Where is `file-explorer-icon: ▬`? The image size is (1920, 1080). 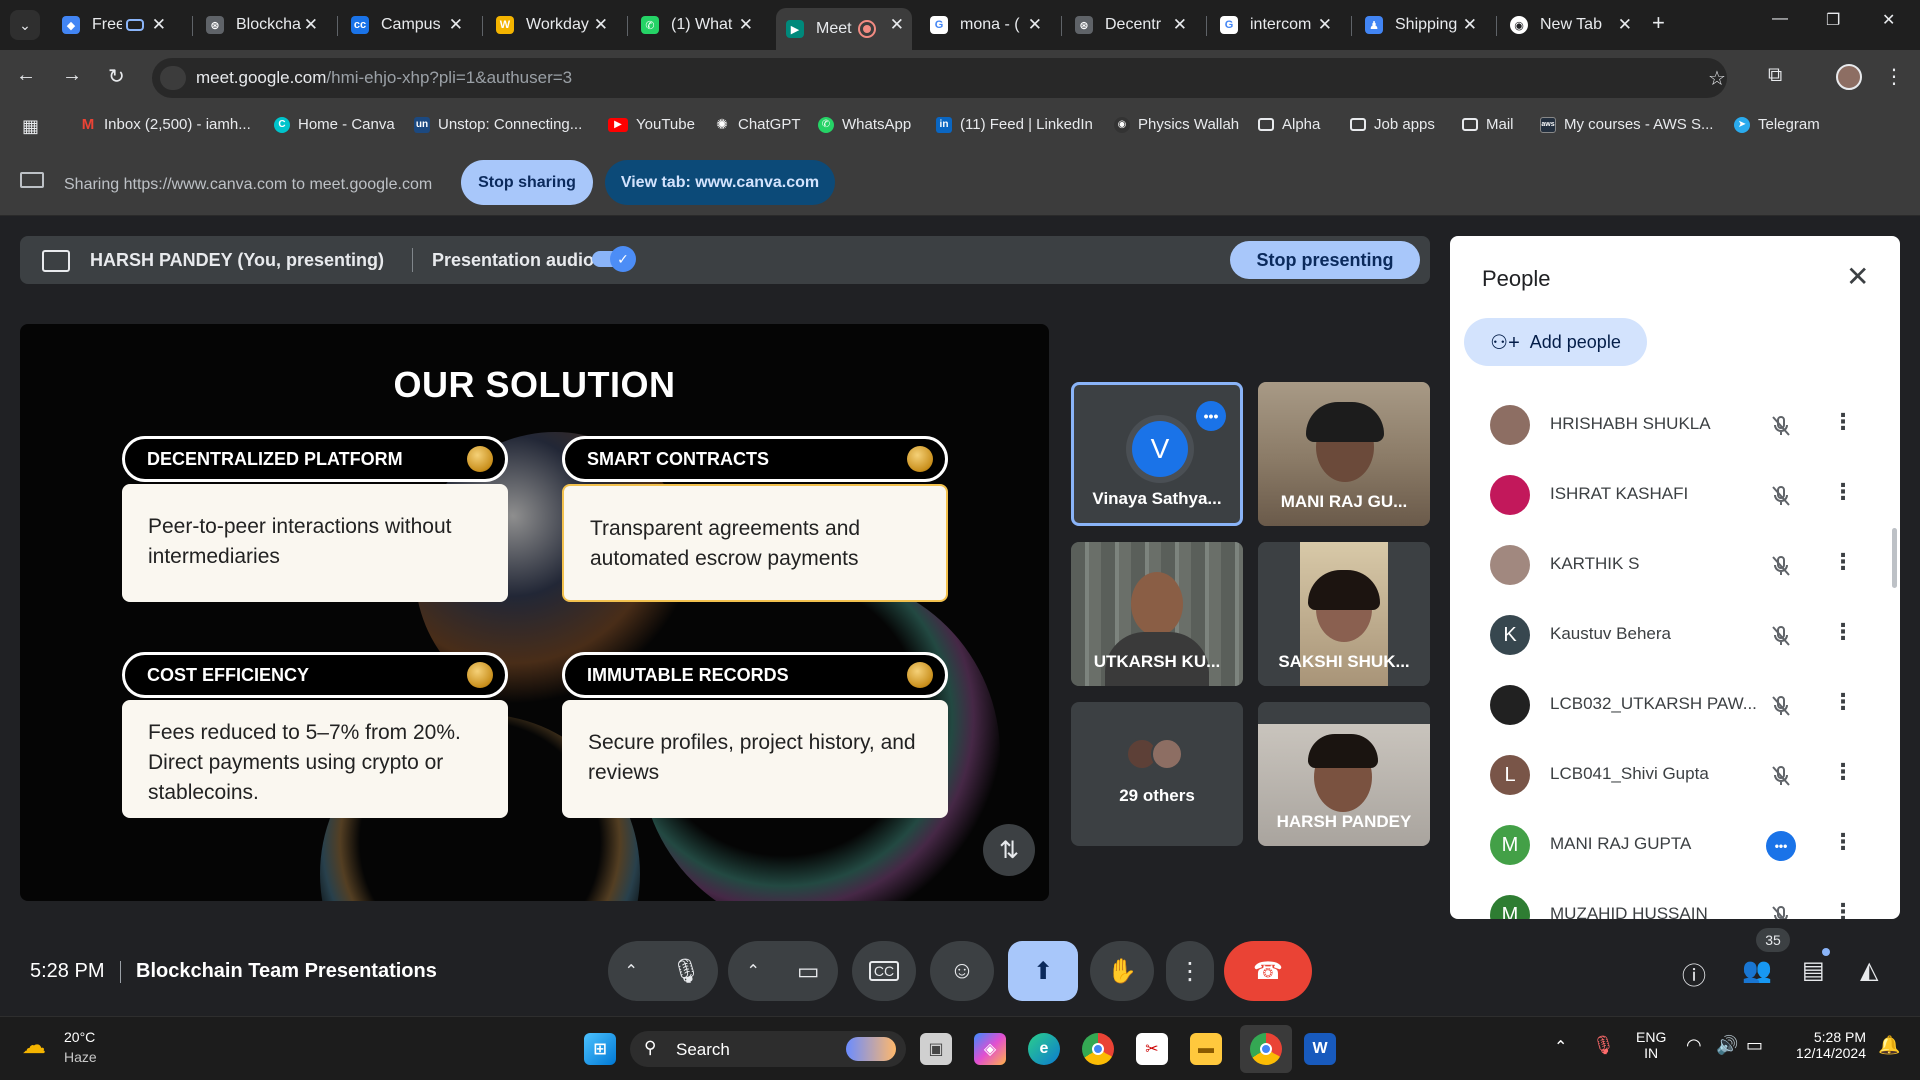
file-explorer-icon: ▬ is located at coordinates (1206, 1049).